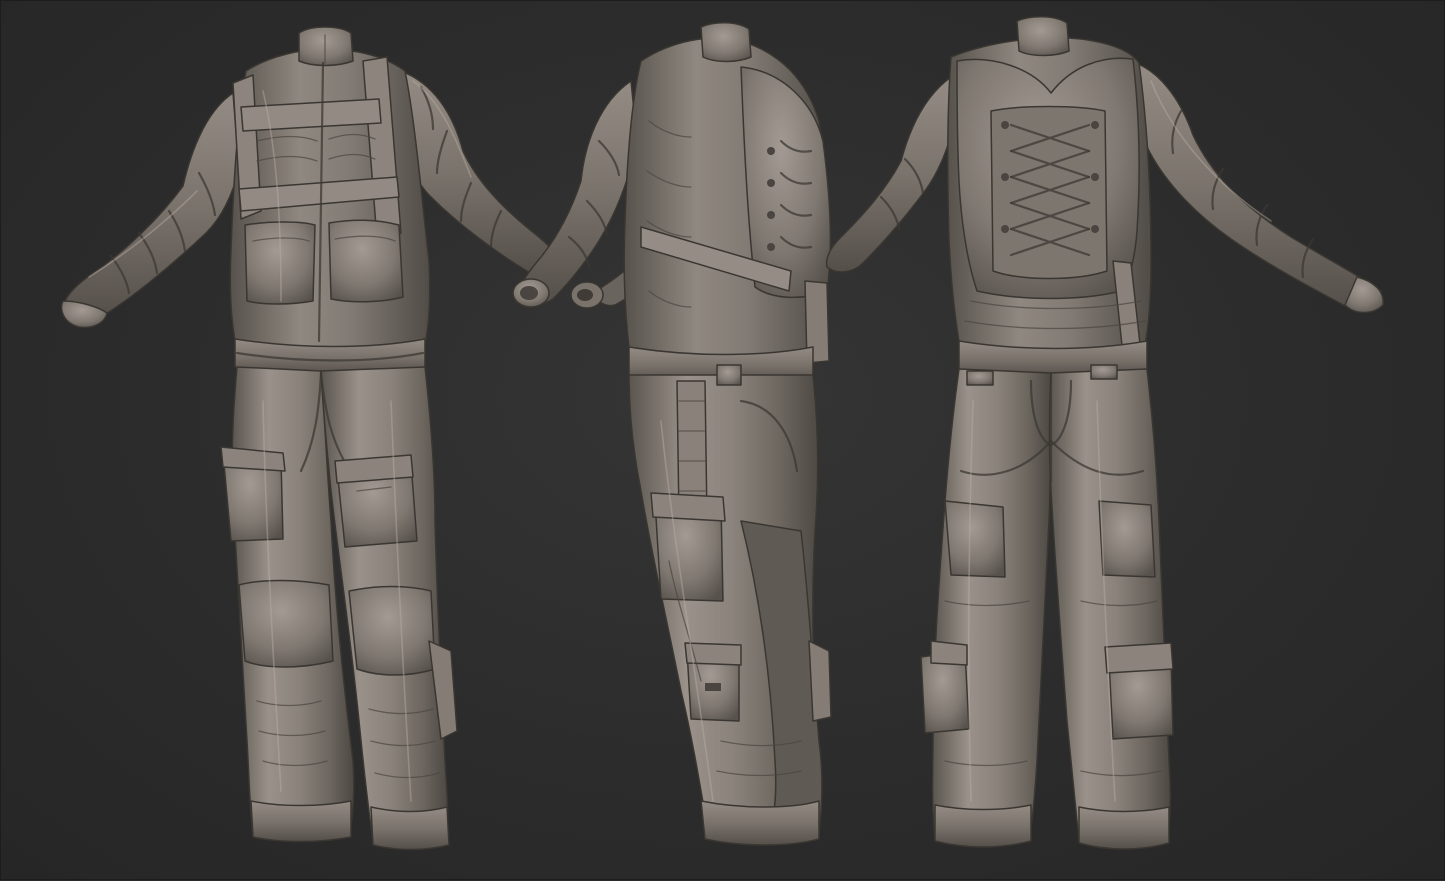 The image size is (1445, 881). Describe the element at coordinates (575, 194) in the screenshot. I see `side-front-sleeve` at that location.